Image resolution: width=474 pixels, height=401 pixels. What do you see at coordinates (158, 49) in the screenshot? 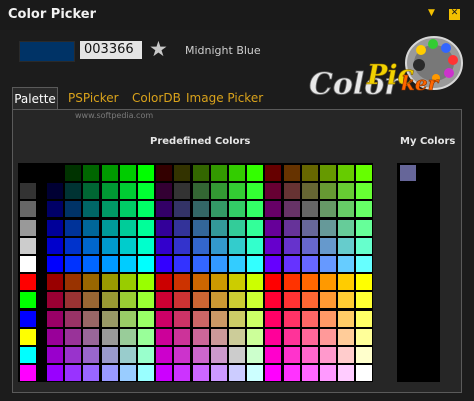
I see `star-icon: ★` at bounding box center [158, 49].